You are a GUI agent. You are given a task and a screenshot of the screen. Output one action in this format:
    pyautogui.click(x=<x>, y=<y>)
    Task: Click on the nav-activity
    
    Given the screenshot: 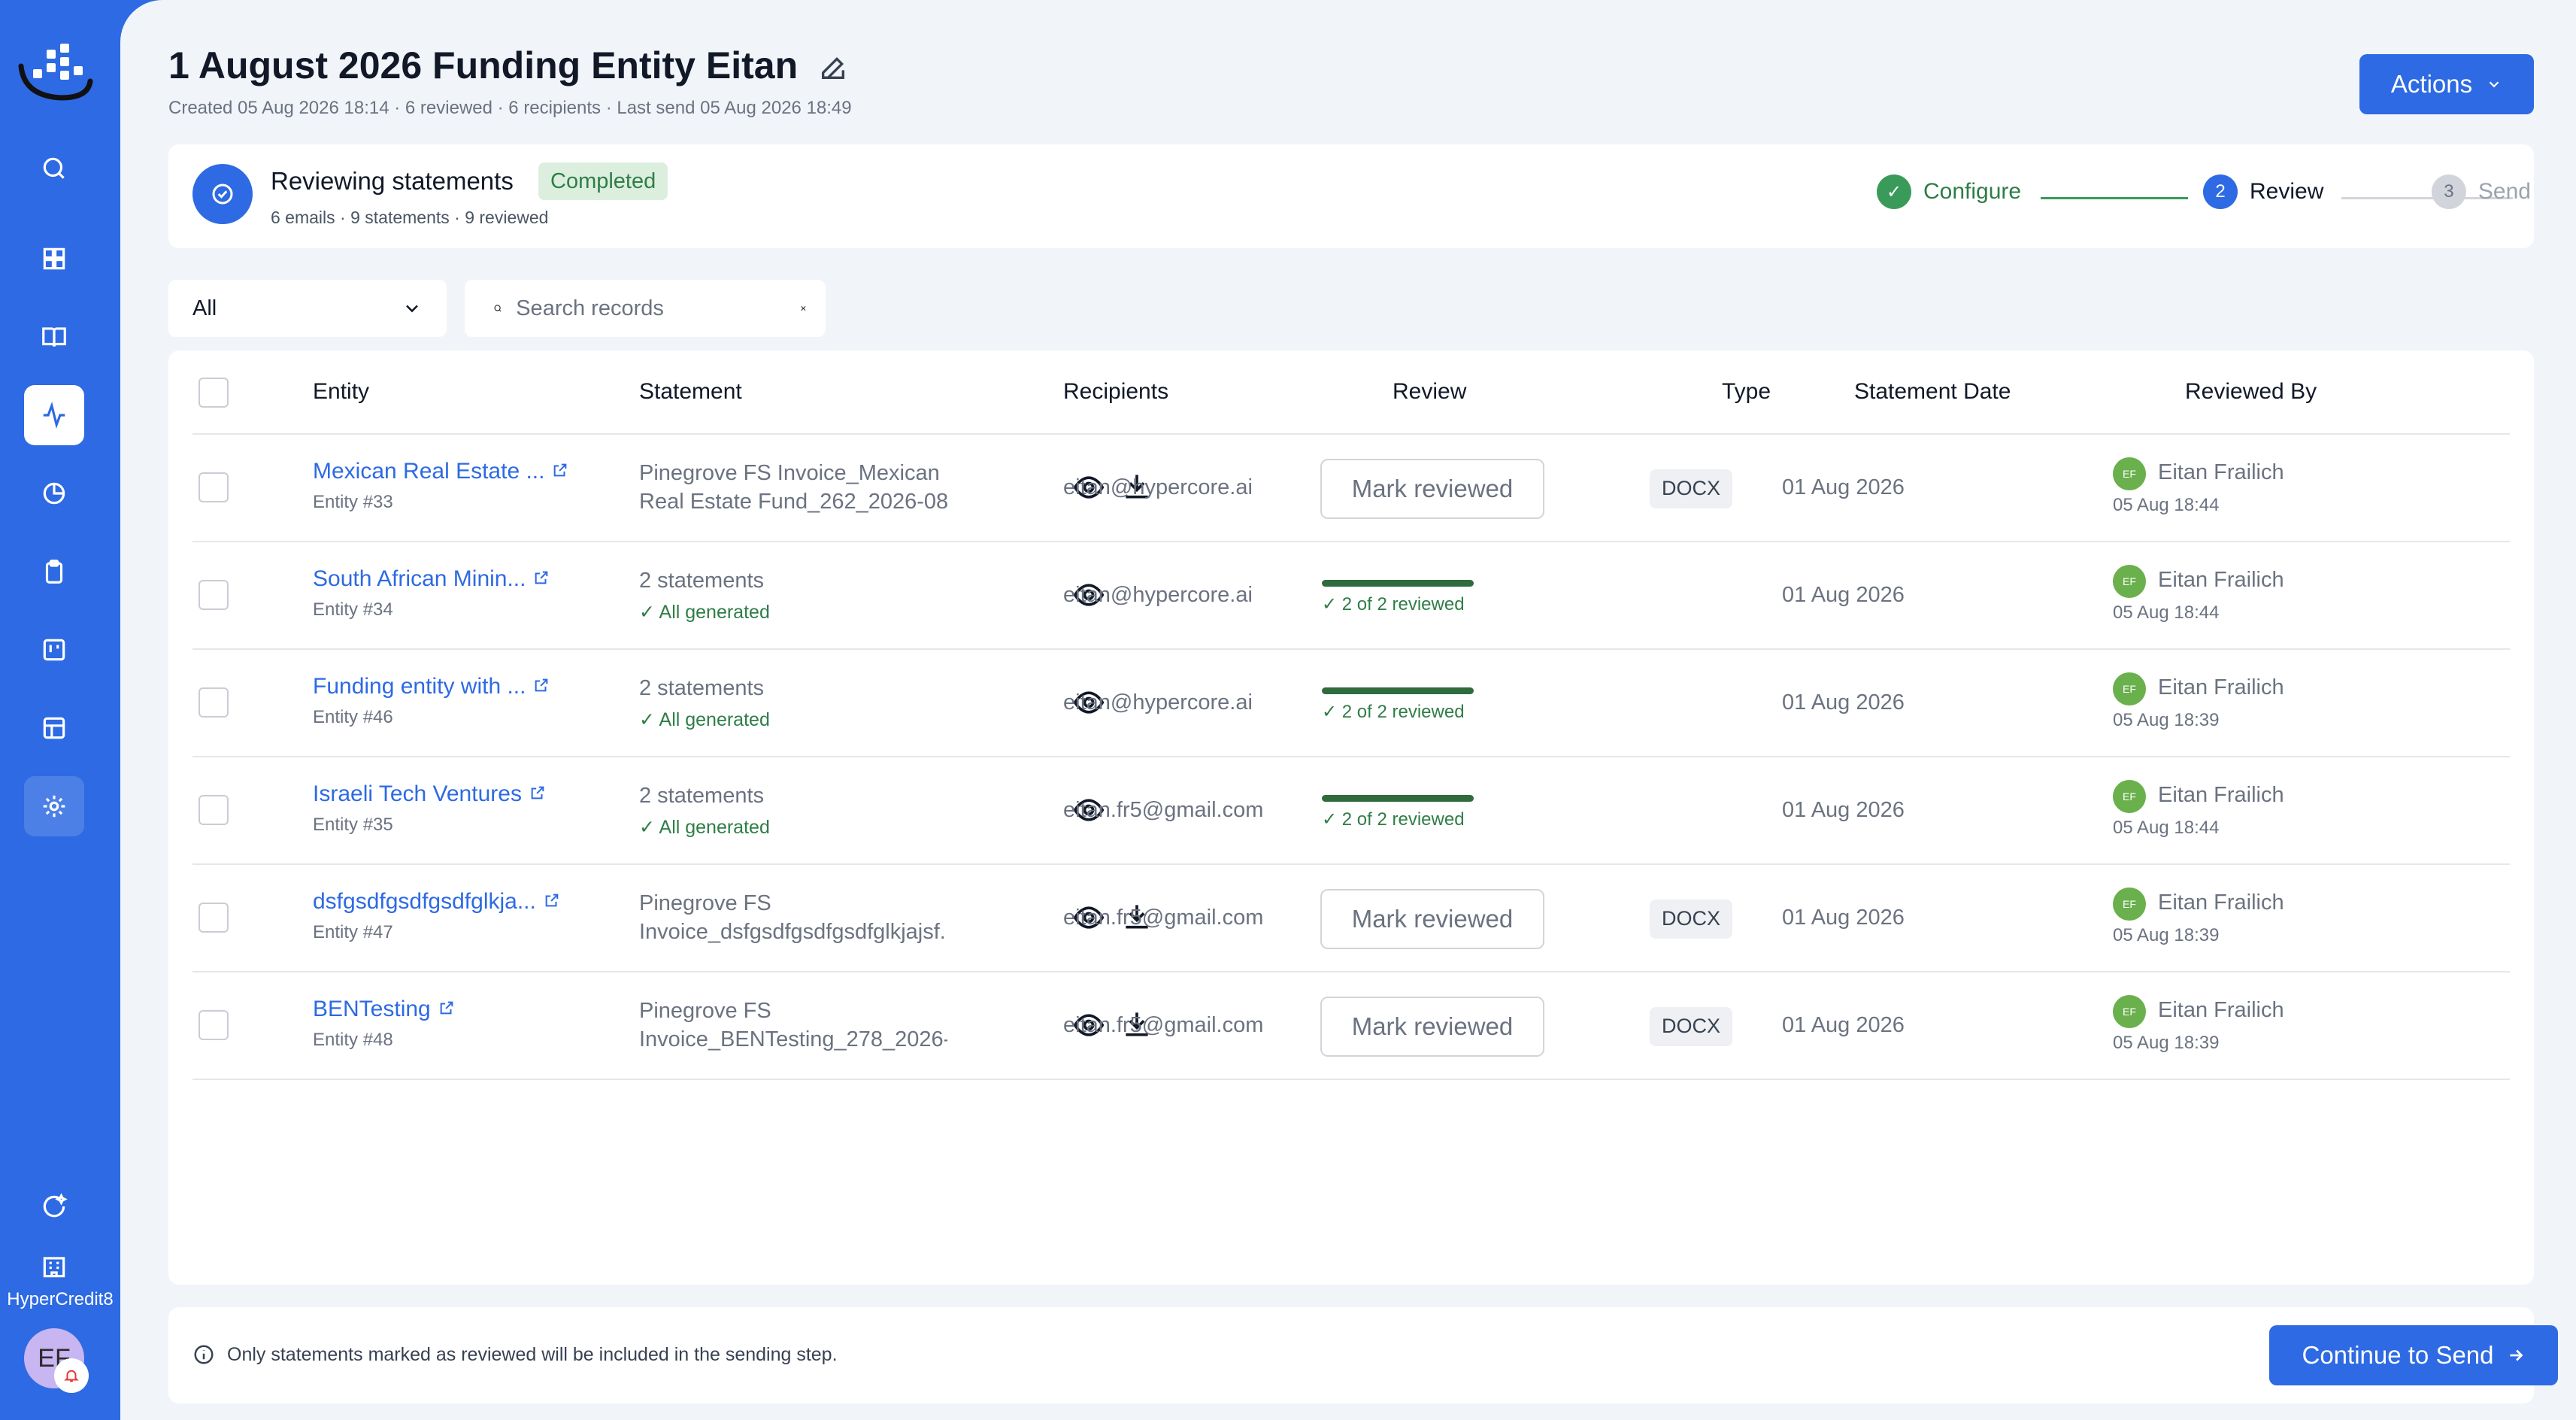 What is the action you would take?
    pyautogui.click(x=54, y=415)
    